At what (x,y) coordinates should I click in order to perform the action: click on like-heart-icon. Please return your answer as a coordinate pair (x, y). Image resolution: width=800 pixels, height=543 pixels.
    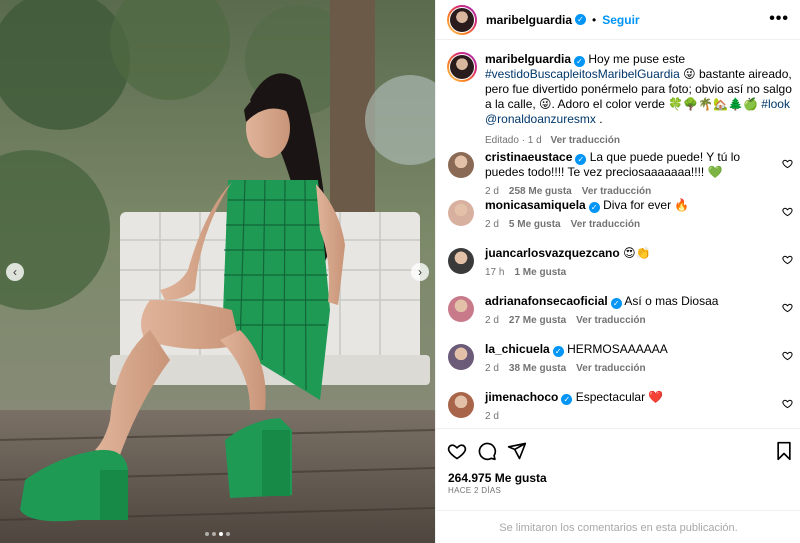
    Looking at the image, I should click on (457, 451).